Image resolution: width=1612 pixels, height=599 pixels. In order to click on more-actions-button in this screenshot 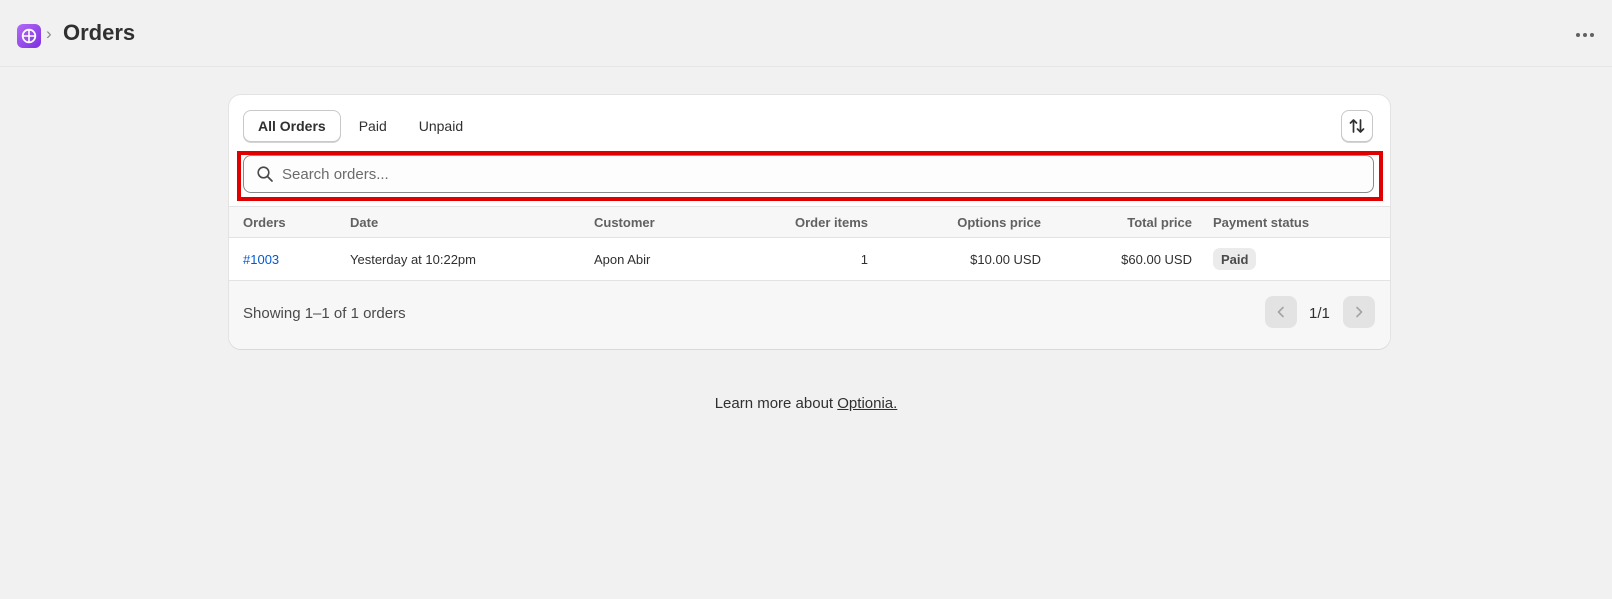, I will do `click(1585, 35)`.